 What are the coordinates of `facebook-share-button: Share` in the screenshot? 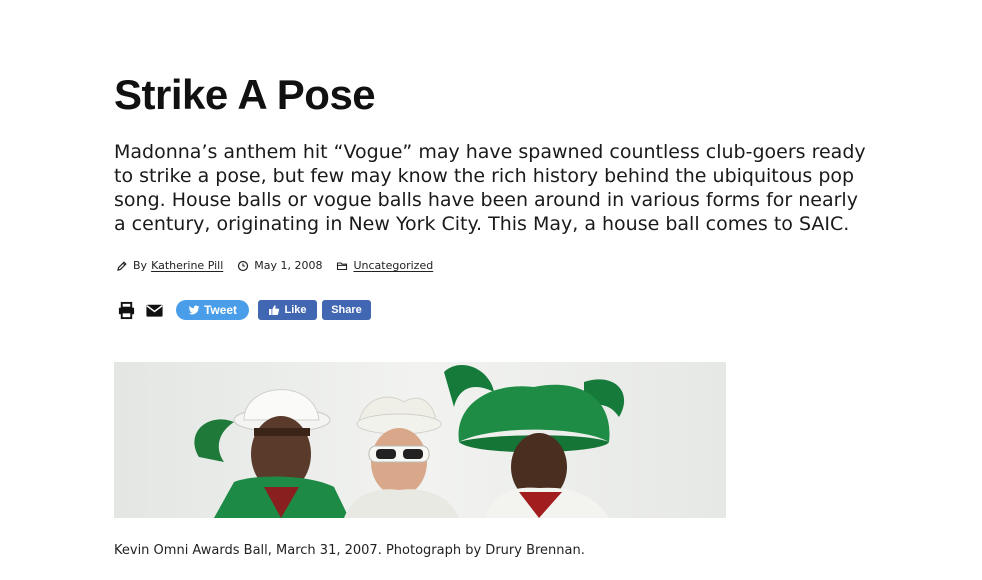 It's located at (346, 310).